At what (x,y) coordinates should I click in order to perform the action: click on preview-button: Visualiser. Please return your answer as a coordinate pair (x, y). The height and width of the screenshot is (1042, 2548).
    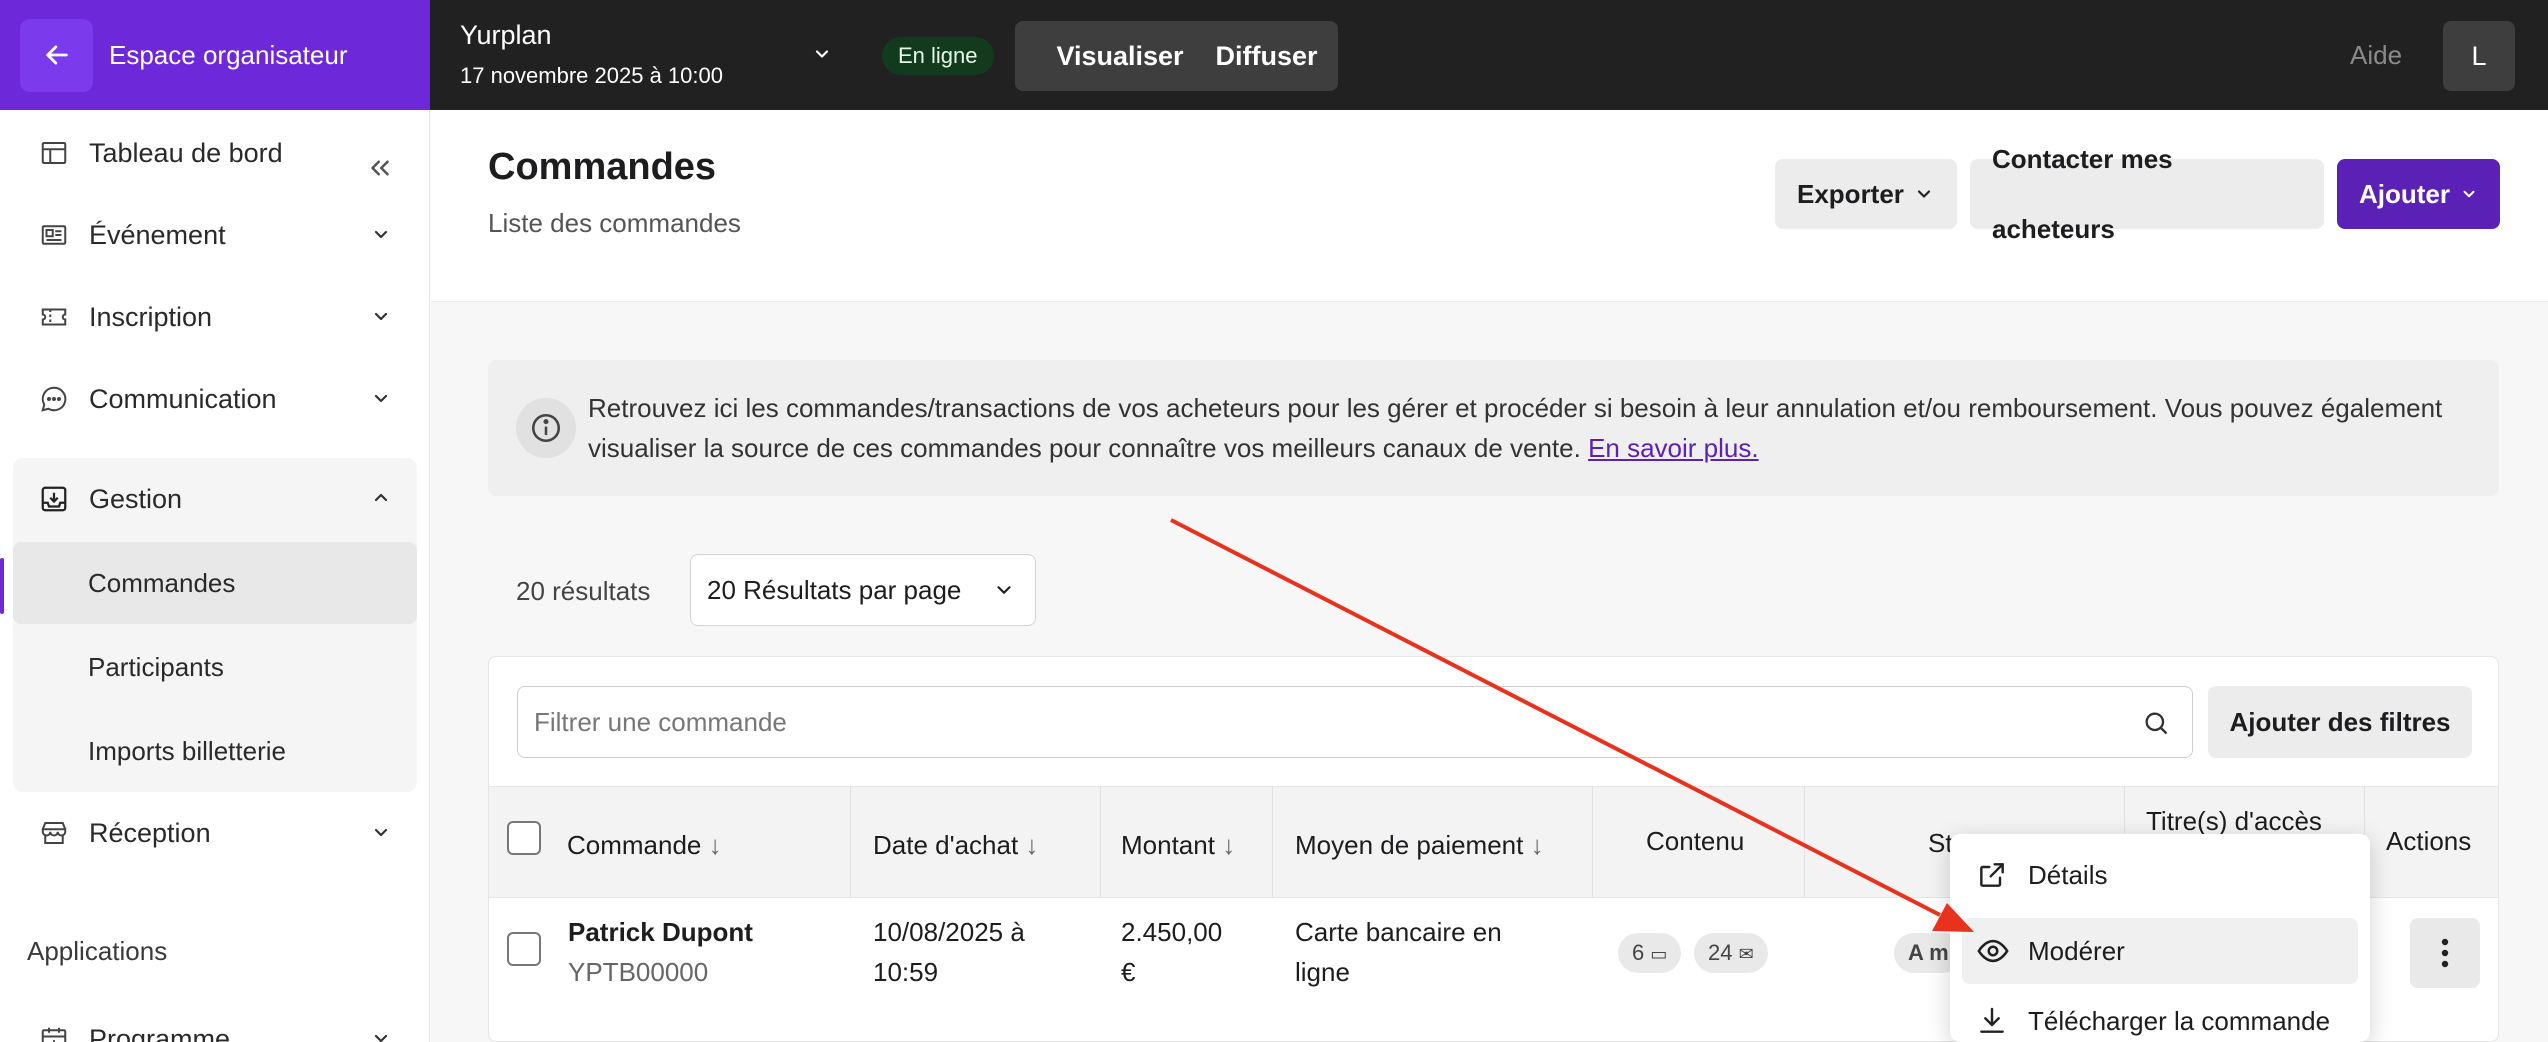
    Looking at the image, I should click on (1120, 56).